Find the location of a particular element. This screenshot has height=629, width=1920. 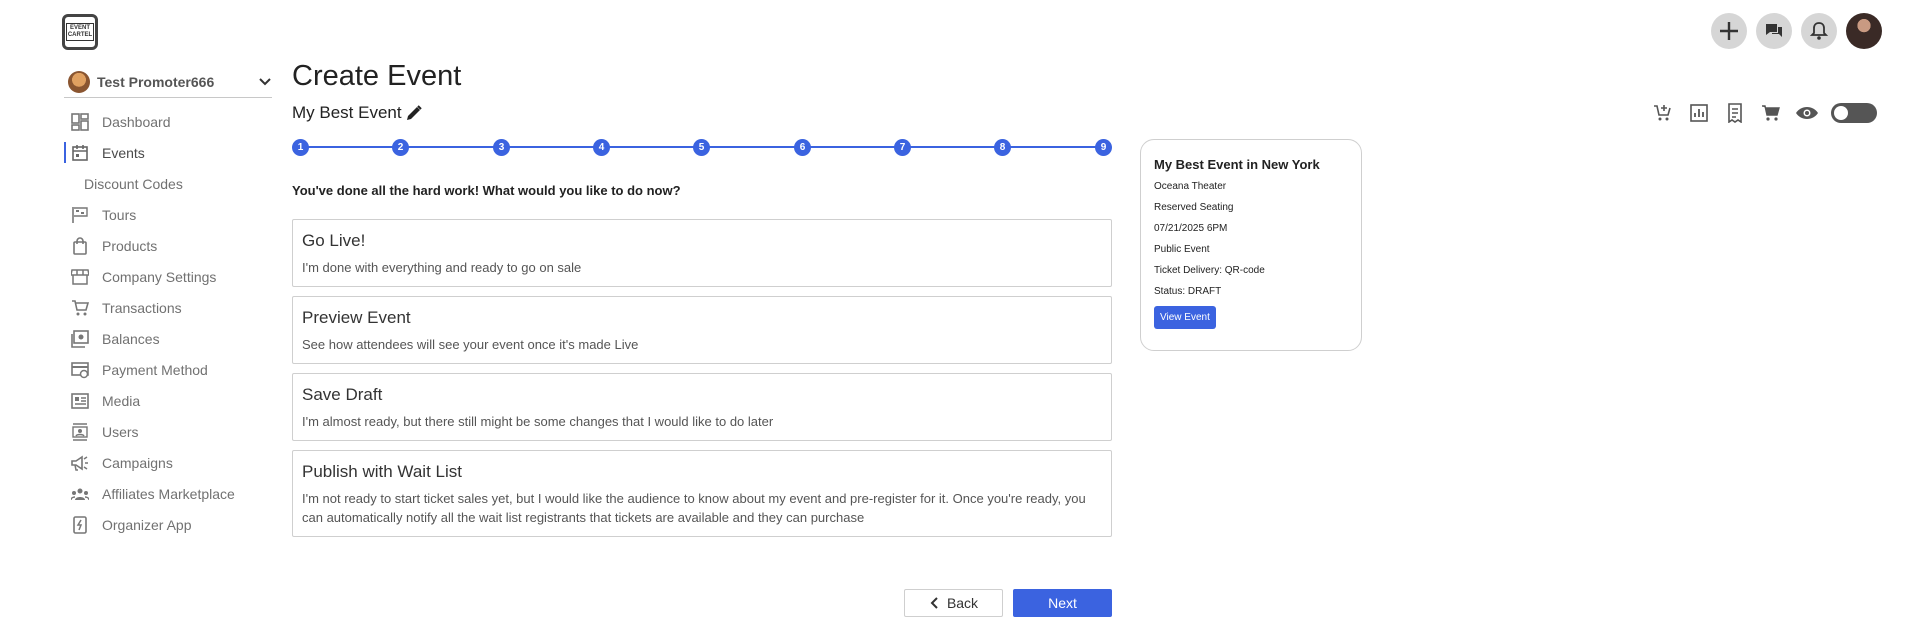

sidebar-item-tours: Tours is located at coordinates (168, 214).